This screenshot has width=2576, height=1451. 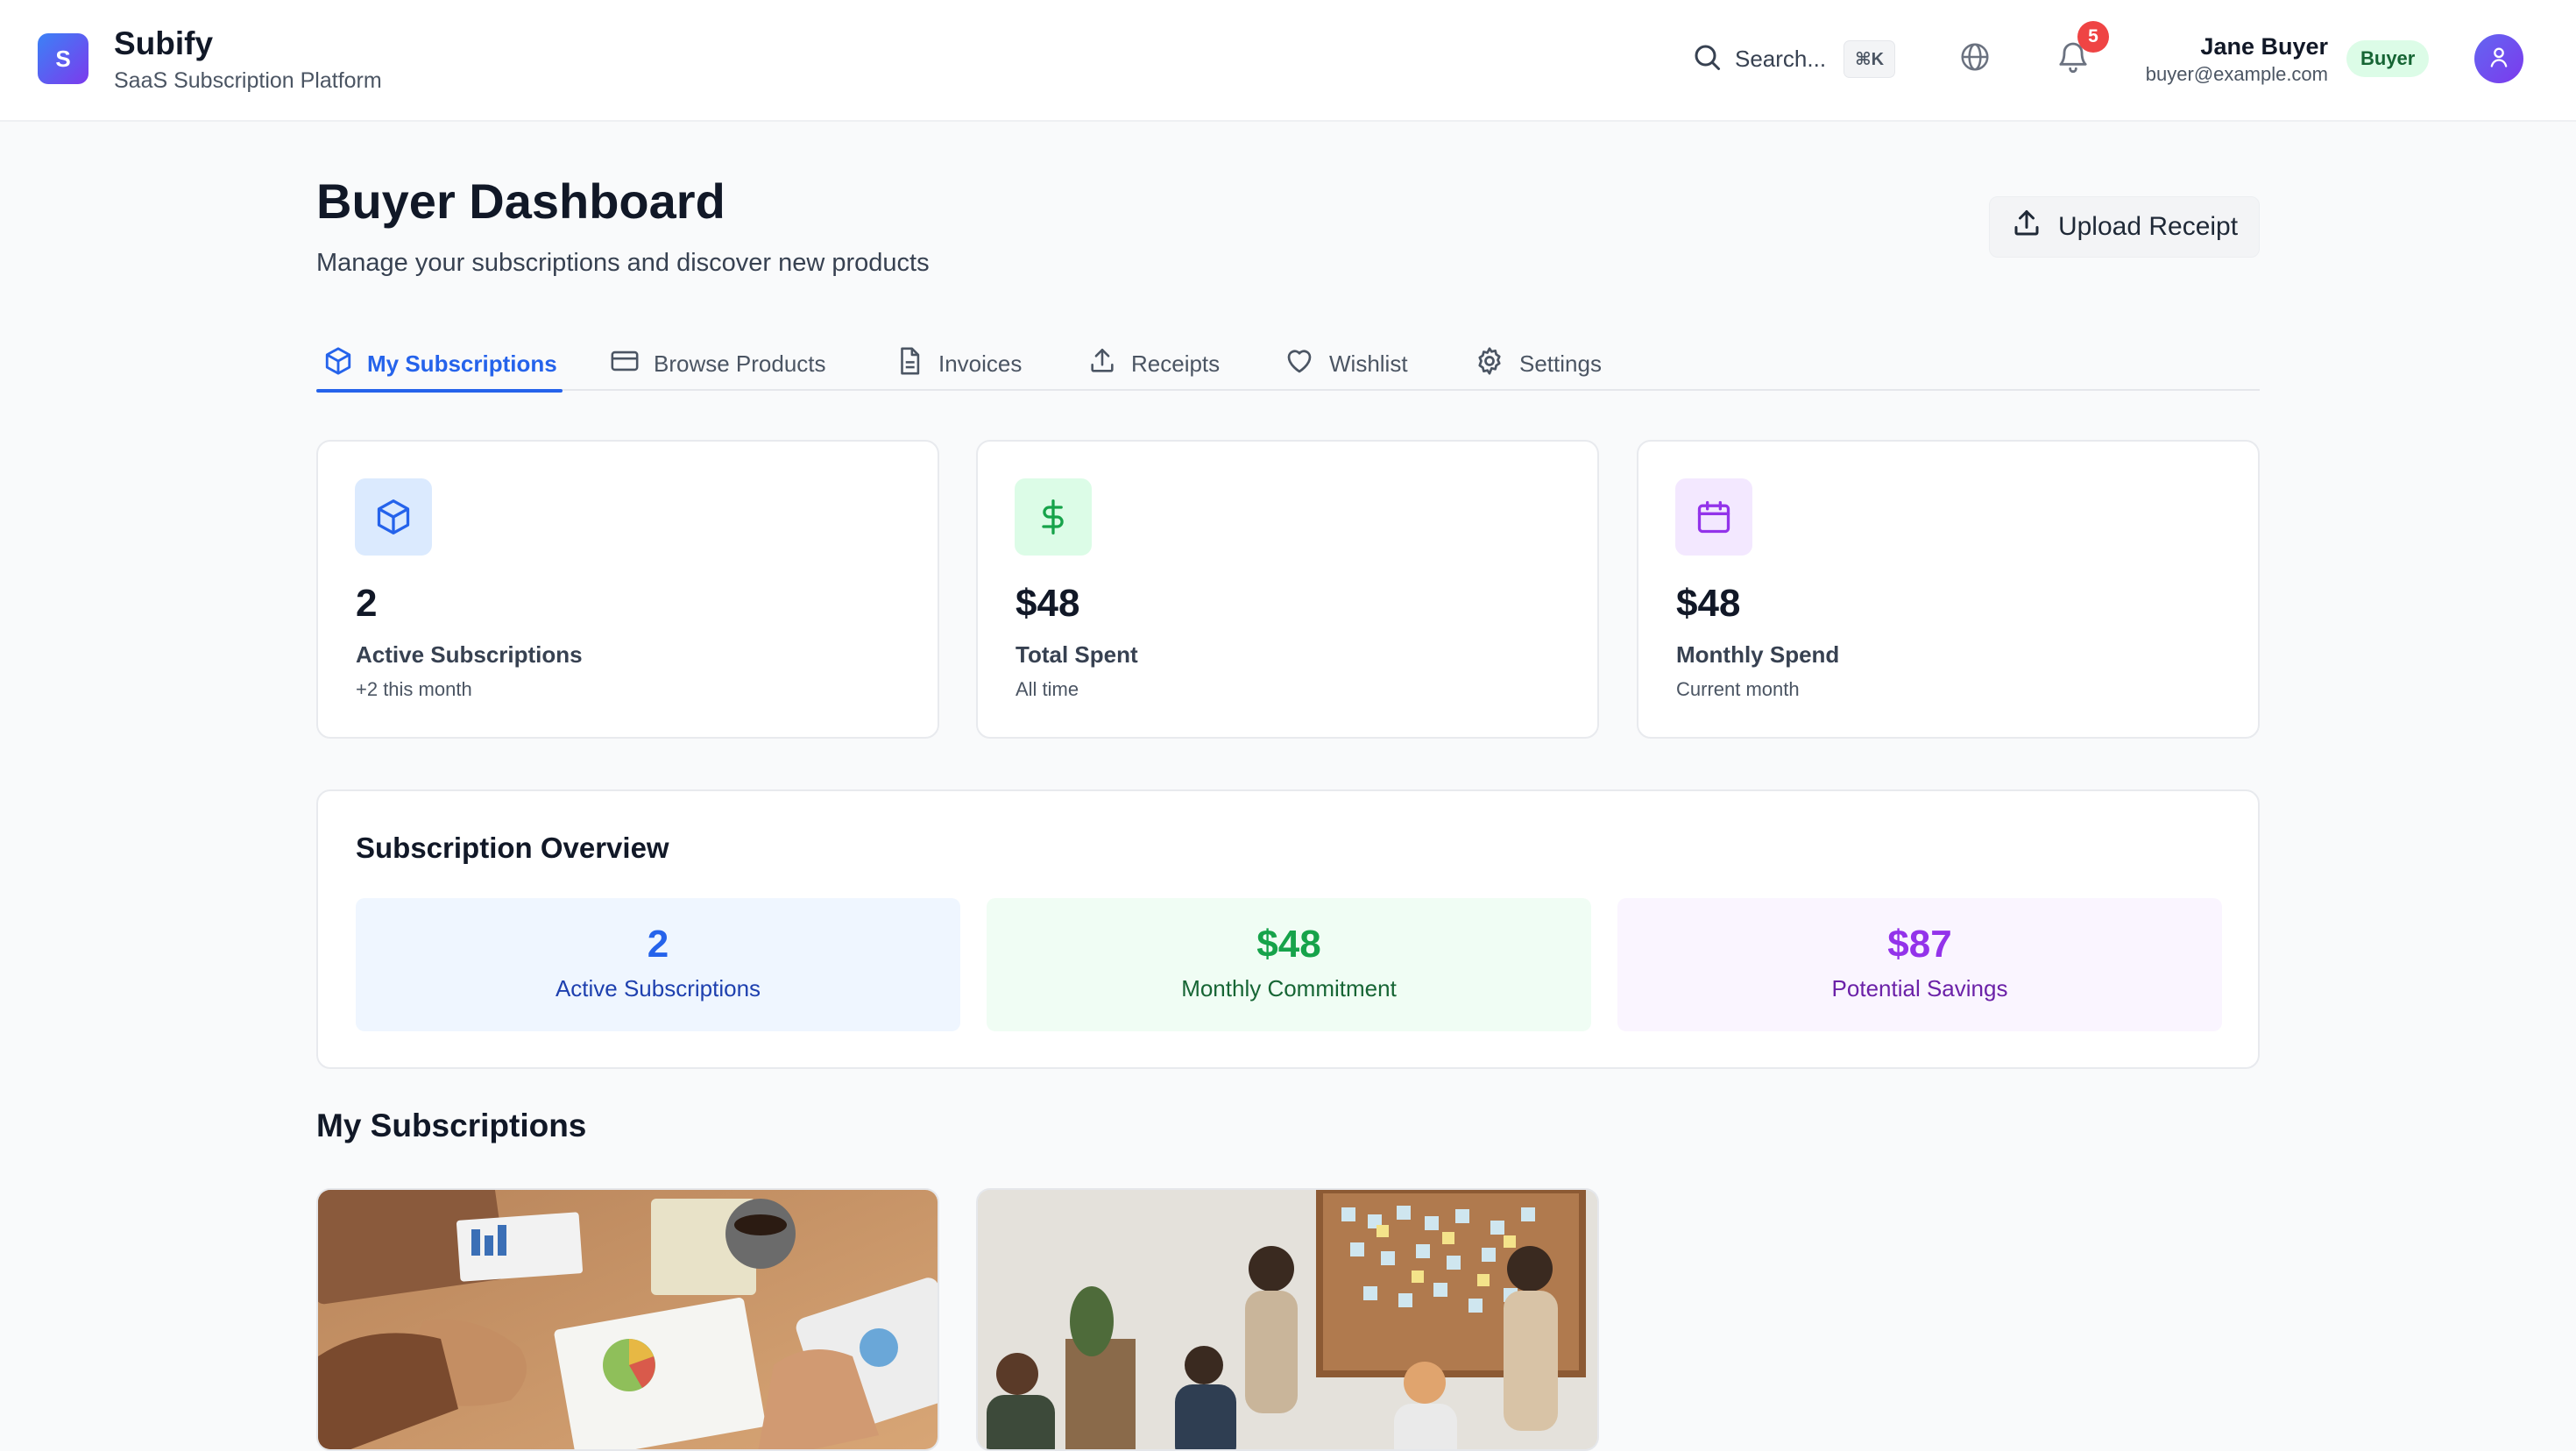 I want to click on calendar-icon, so click(x=1713, y=517).